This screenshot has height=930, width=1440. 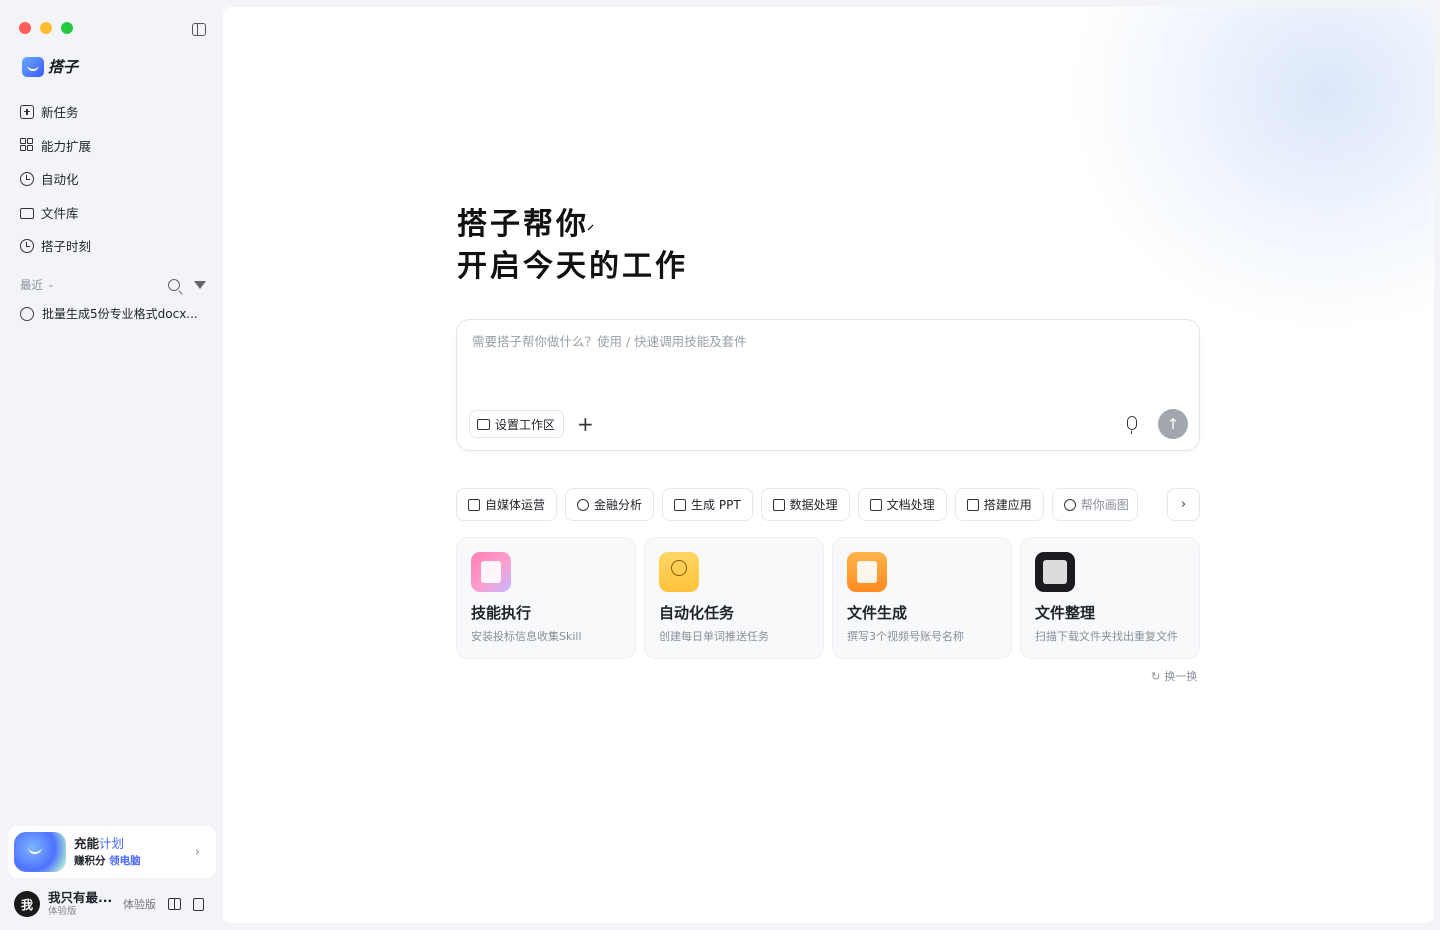 I want to click on chip-media: 自媒体运营, so click(x=507, y=504).